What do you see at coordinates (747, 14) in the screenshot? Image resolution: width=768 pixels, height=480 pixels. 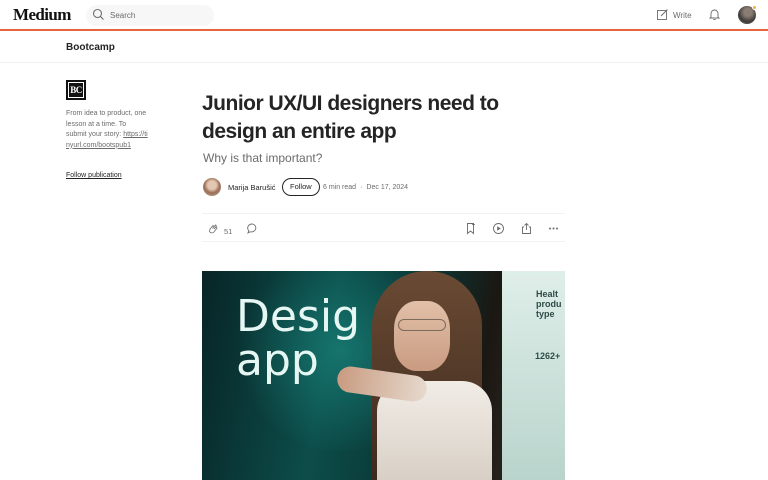 I see `user-avatar` at bounding box center [747, 14].